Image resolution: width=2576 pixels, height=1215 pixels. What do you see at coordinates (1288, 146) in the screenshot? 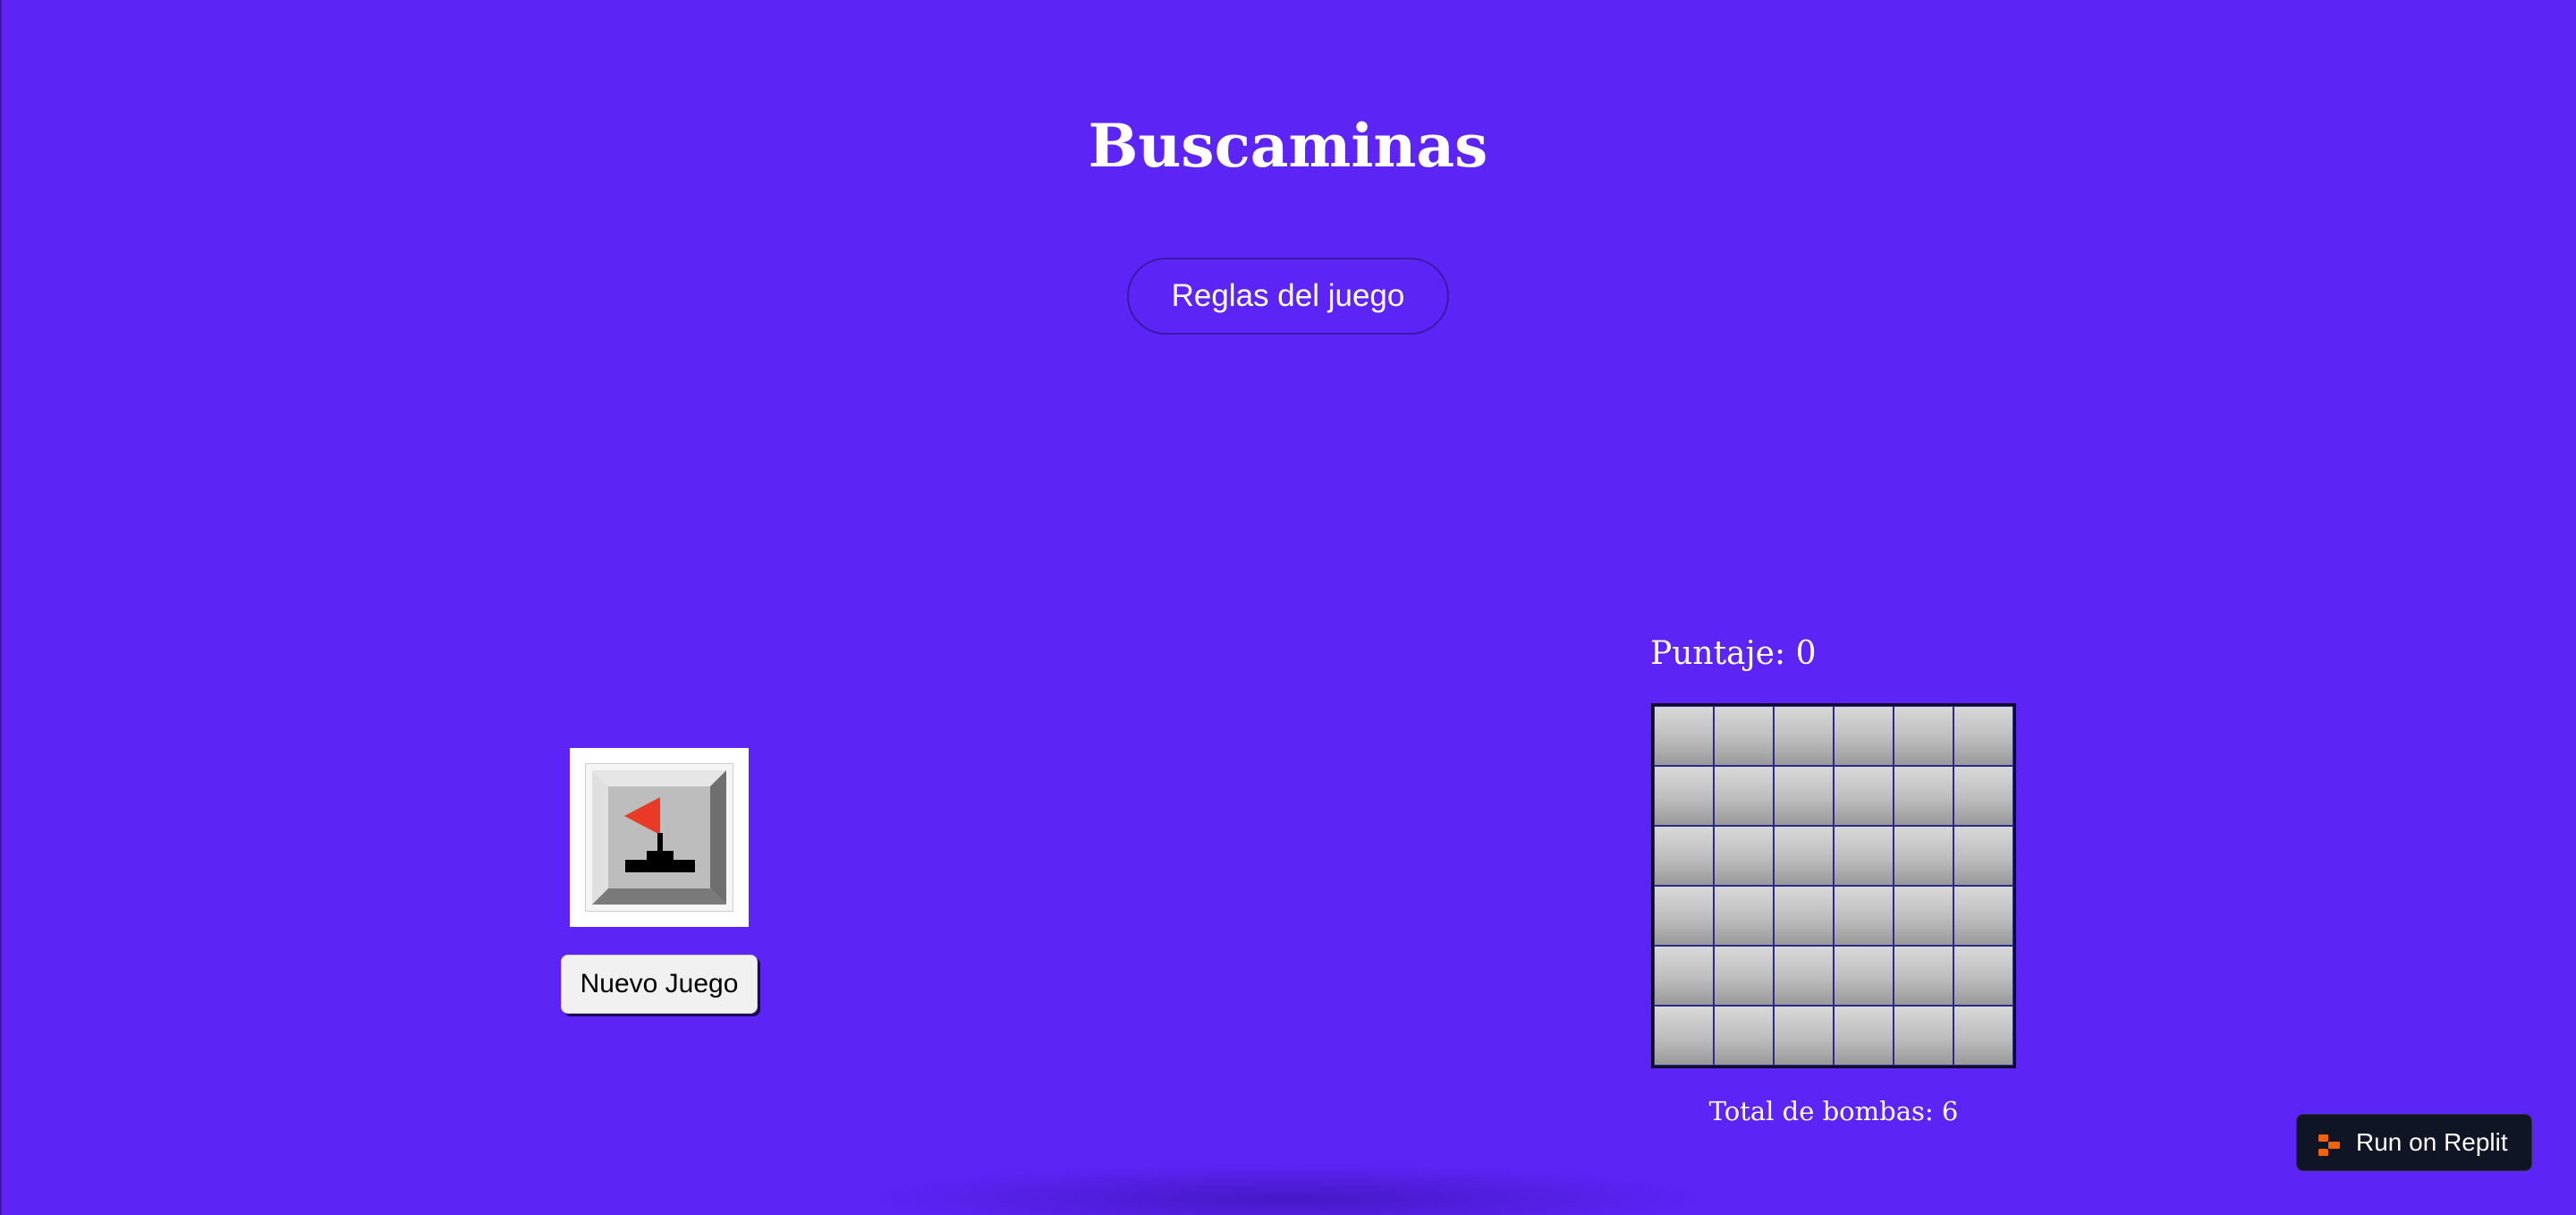
I see `page-title: Buscaminas` at bounding box center [1288, 146].